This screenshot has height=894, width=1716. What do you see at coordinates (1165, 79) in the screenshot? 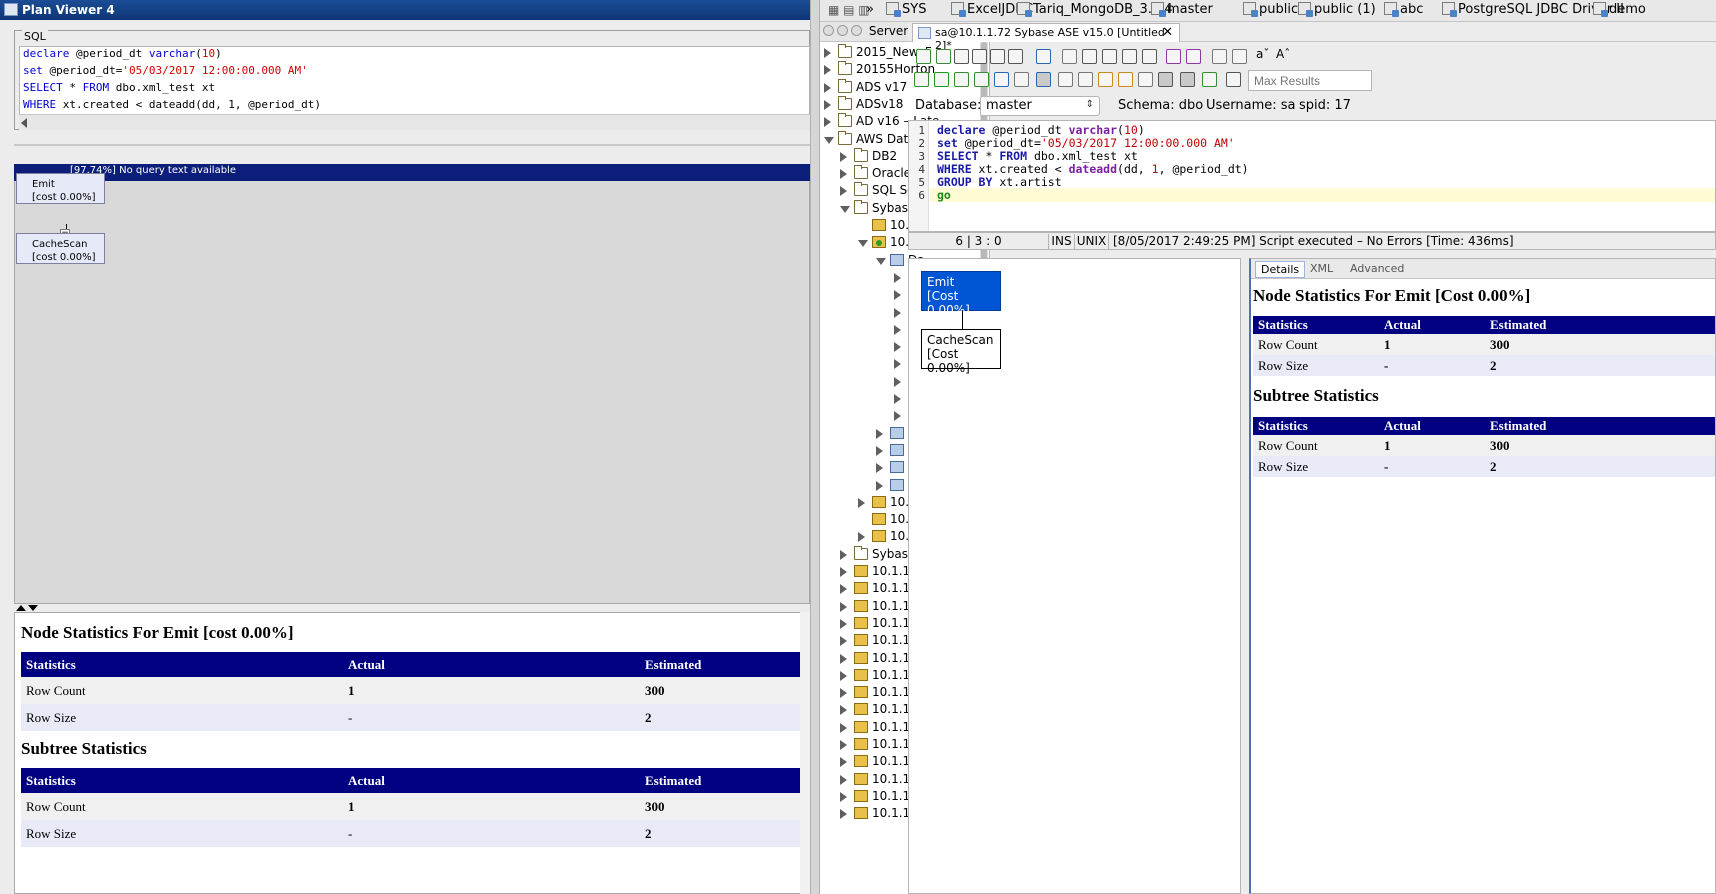
I see `grid-view-icon` at bounding box center [1165, 79].